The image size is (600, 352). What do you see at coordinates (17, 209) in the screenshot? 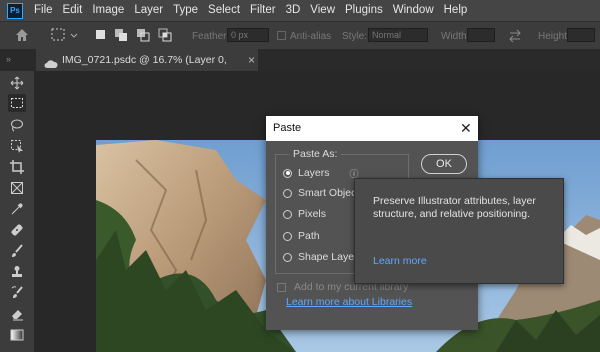
I see `eyedropper-tool-icon` at bounding box center [17, 209].